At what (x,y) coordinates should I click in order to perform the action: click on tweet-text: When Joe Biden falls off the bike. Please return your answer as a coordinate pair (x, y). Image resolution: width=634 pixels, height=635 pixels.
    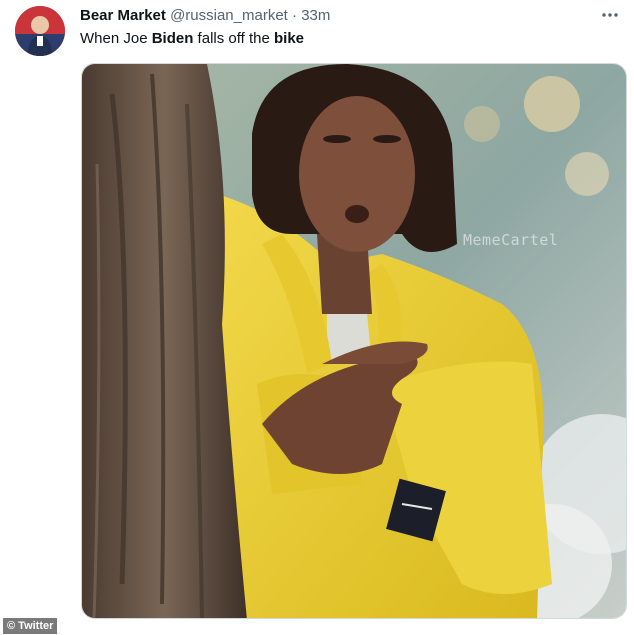
    Looking at the image, I should click on (192, 39).